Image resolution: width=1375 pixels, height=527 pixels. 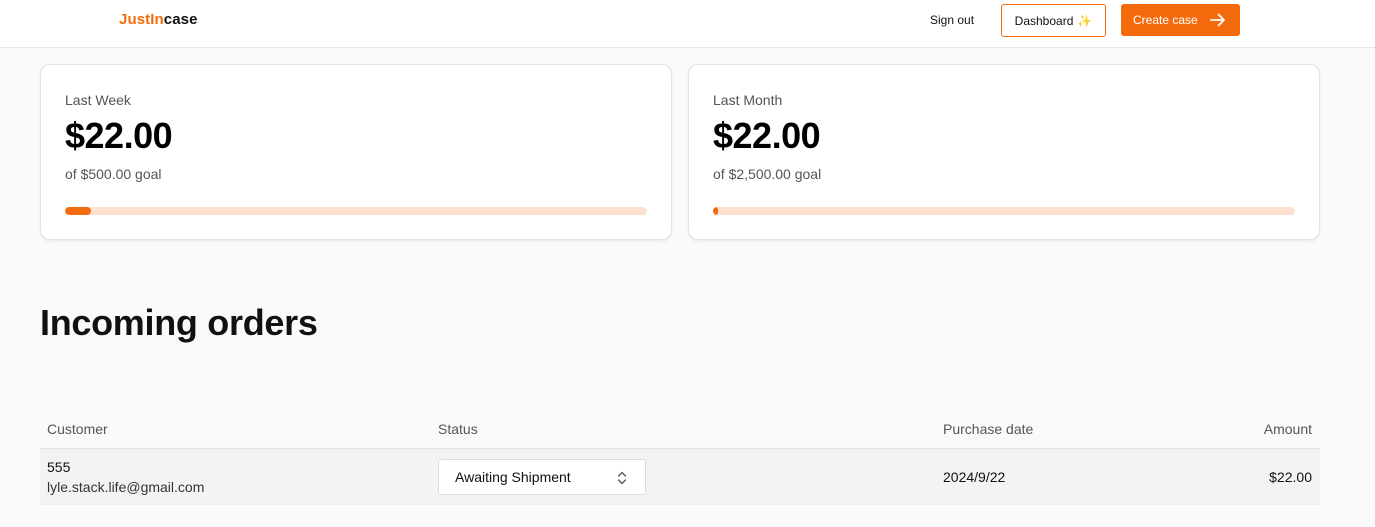 What do you see at coordinates (1290, 477) in the screenshot?
I see `order-amount: $22.00` at bounding box center [1290, 477].